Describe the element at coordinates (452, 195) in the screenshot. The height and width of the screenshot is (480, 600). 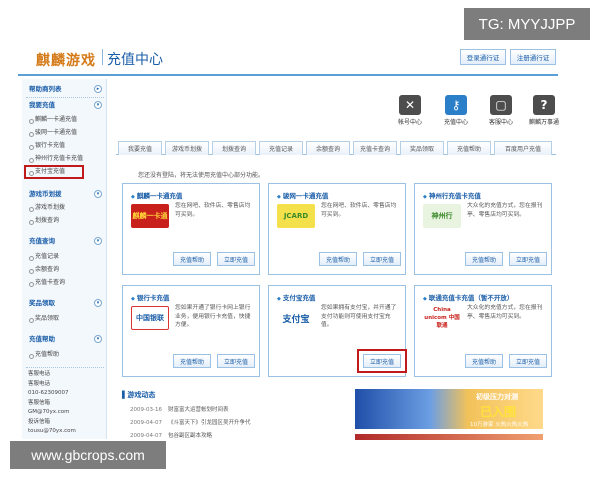
I see `card-title: 神州行充值卡充值` at that location.